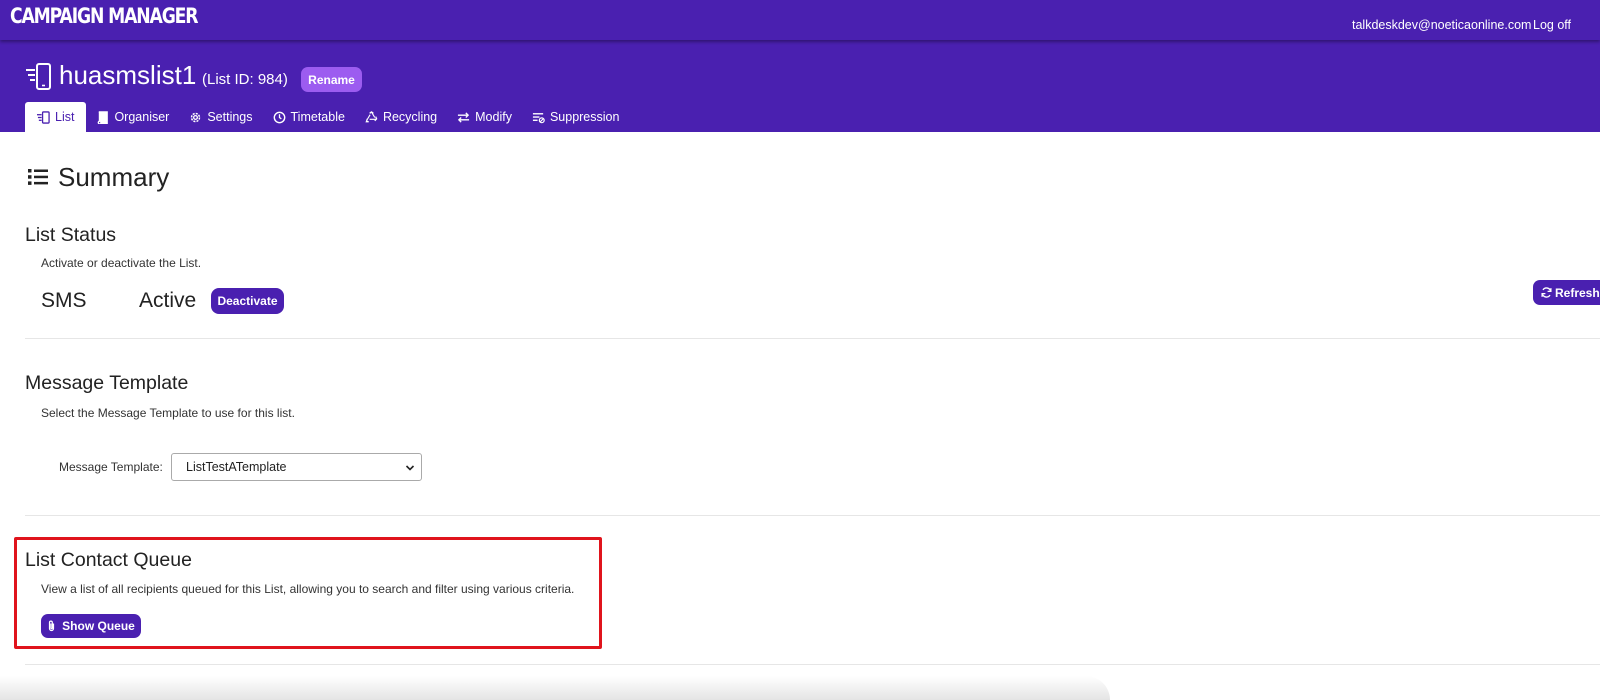 The width and height of the screenshot is (1600, 700). Describe the element at coordinates (114, 177) in the screenshot. I see `summary-title: Summary` at that location.